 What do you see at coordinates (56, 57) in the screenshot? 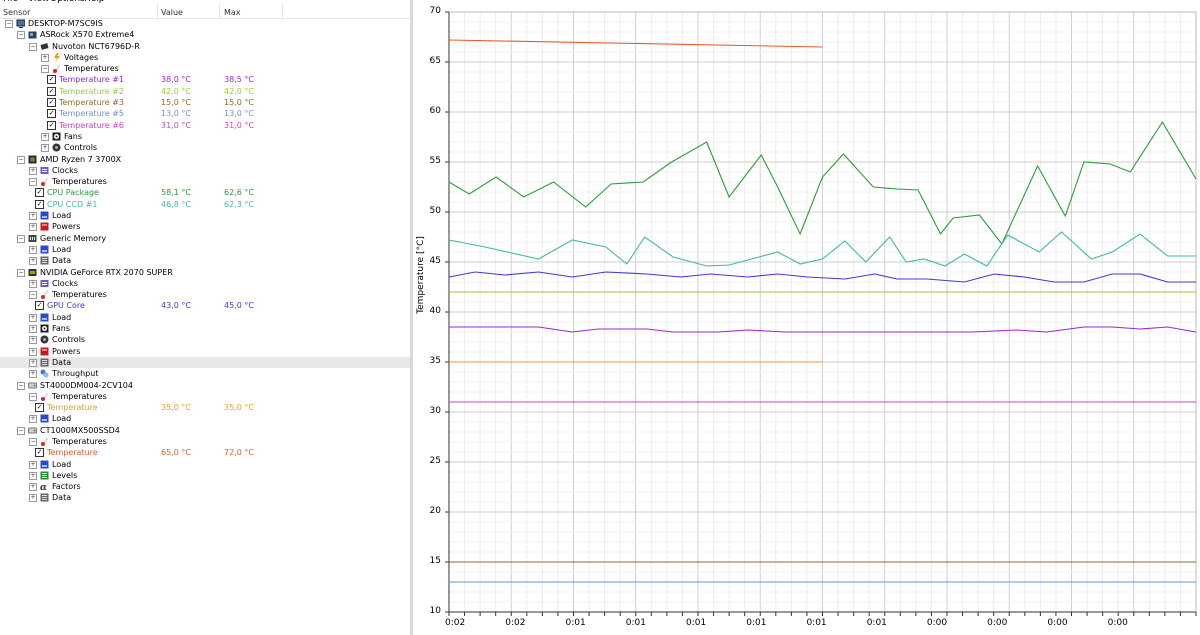
I see `voltage-icon` at bounding box center [56, 57].